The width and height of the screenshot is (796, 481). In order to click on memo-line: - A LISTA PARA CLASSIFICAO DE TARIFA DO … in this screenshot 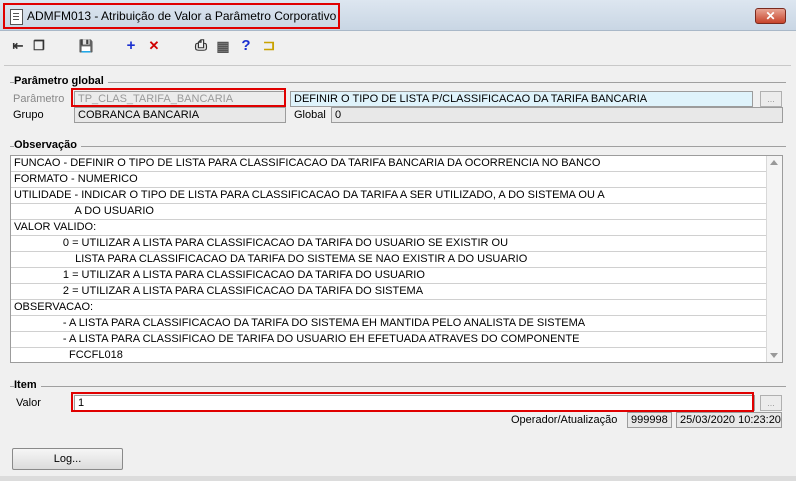, I will do `click(389, 340)`.